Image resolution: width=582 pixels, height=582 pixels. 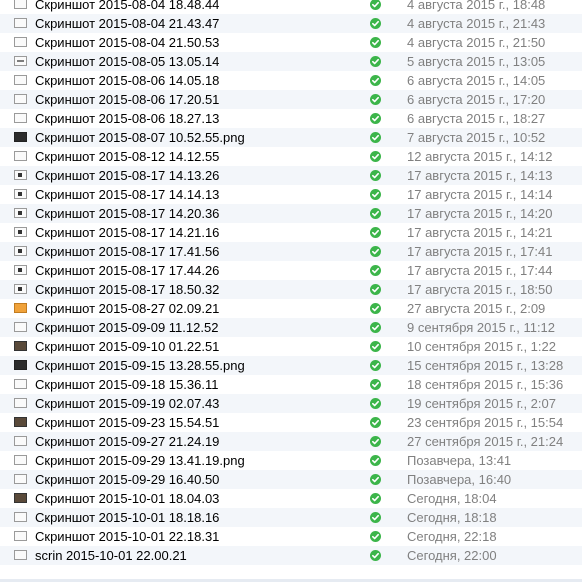 What do you see at coordinates (452, 555) in the screenshot?
I see `date-modified: Сегодня, 22:00` at bounding box center [452, 555].